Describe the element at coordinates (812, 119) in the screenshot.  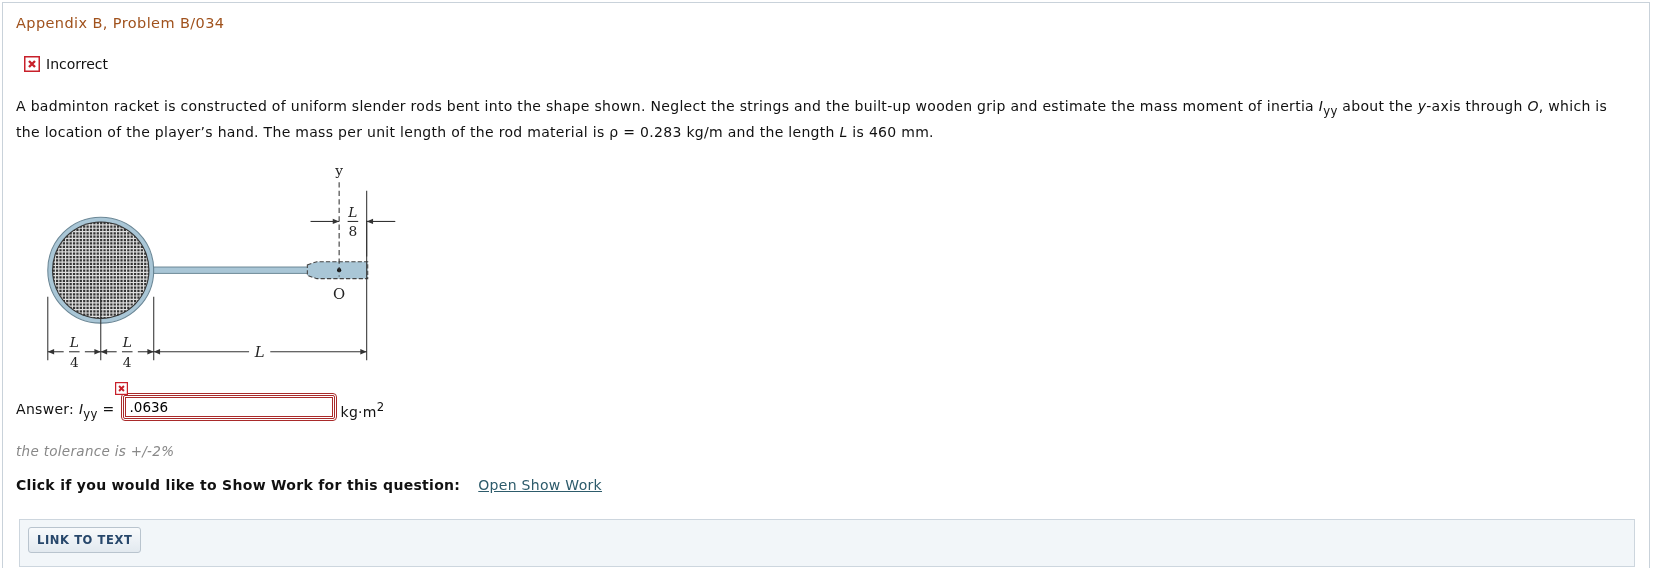
I see `problem-text: A badminton racket is constructed of uniform slender rods bent into the shape shown. Neglect the strings and the built-up wooden grip and estimate the mass moment of inertia I$_{yy}$ about the y-axis through O, which is the location of the player’s hand. The mass per unit length of the rod material is ρ = 0.283 kg/m and the length L is 460 mm.` at that location.